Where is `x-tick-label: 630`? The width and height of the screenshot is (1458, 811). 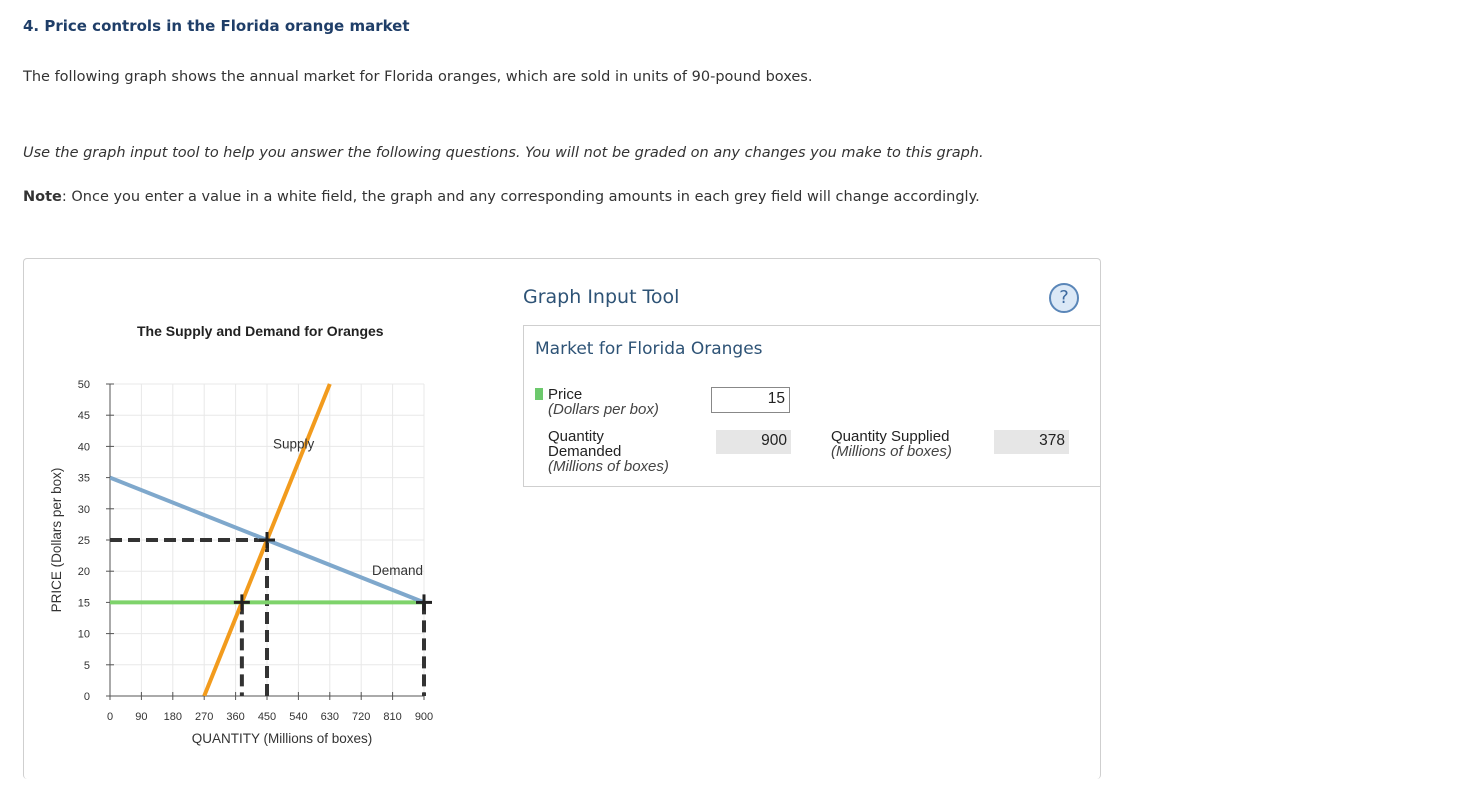 x-tick-label: 630 is located at coordinates (330, 717).